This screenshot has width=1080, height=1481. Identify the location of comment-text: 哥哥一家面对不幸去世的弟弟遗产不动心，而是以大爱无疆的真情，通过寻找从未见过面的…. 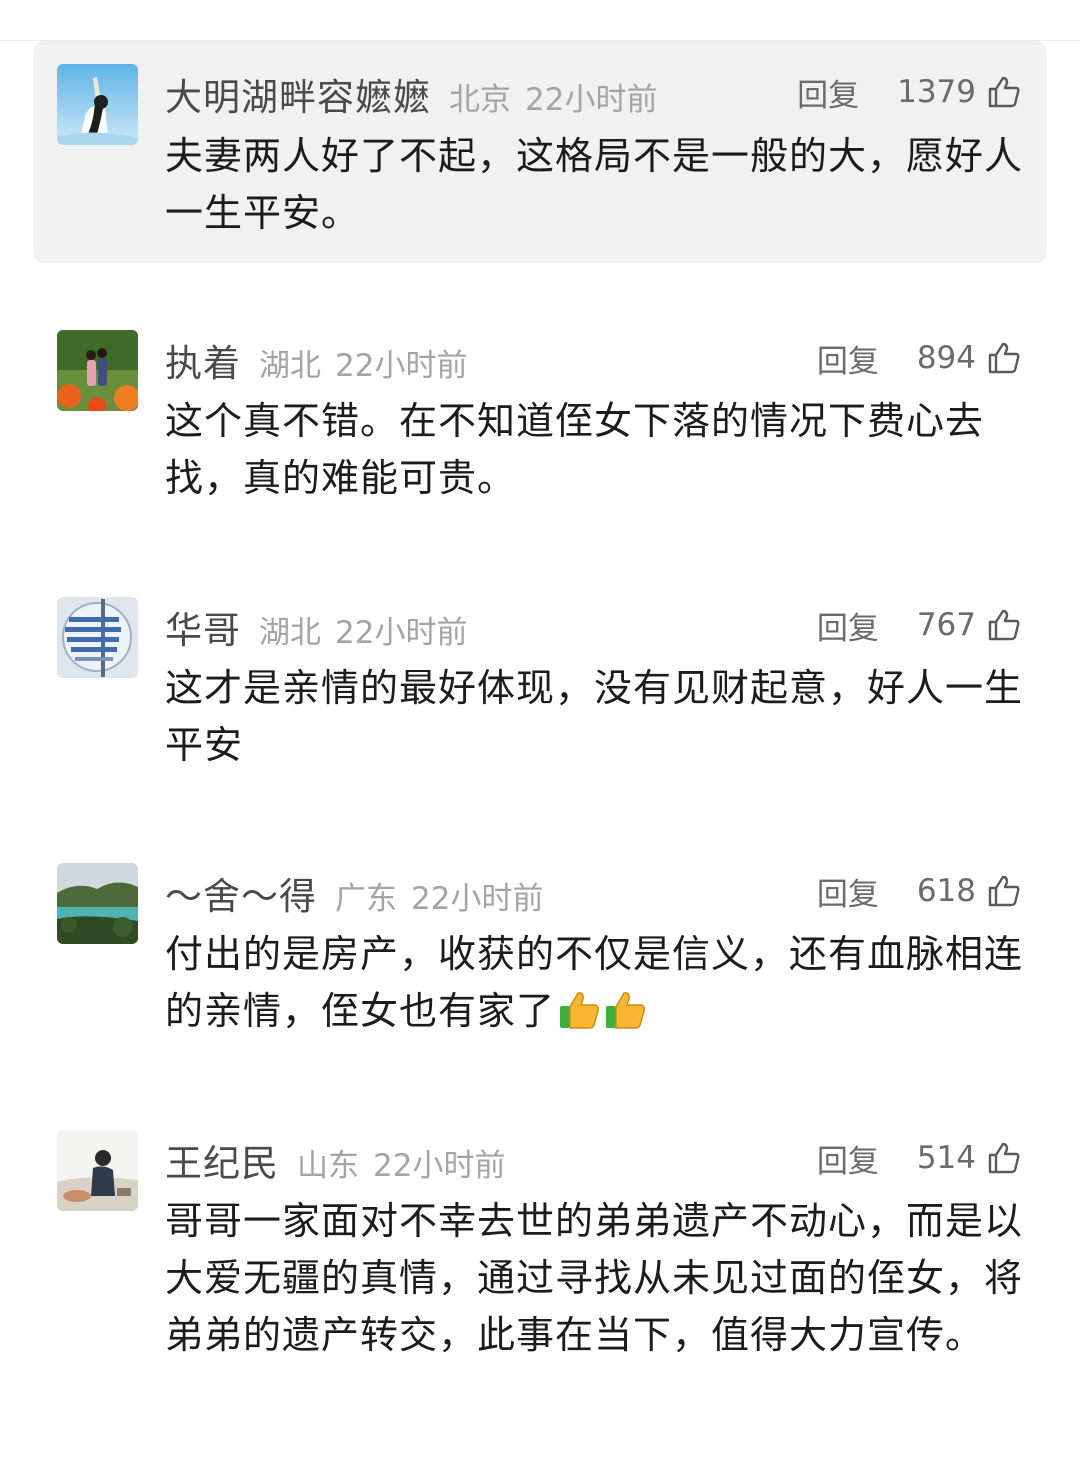
(594, 1278).